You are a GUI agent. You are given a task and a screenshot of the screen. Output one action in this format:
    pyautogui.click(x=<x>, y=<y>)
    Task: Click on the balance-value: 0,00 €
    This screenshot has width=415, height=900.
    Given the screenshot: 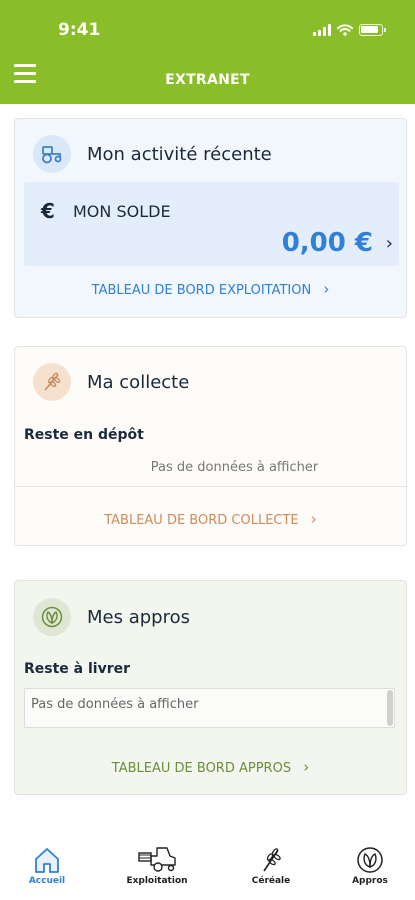 What is the action you would take?
    pyautogui.click(x=327, y=243)
    